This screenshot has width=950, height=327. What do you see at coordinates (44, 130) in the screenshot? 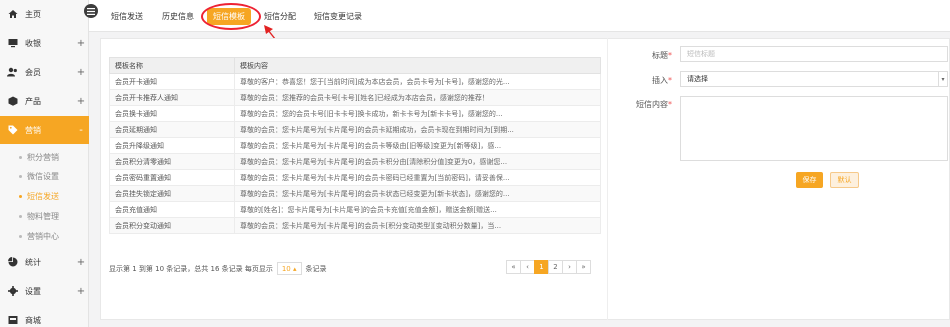
I see `sidebar-item-marketing: 营销 -` at bounding box center [44, 130].